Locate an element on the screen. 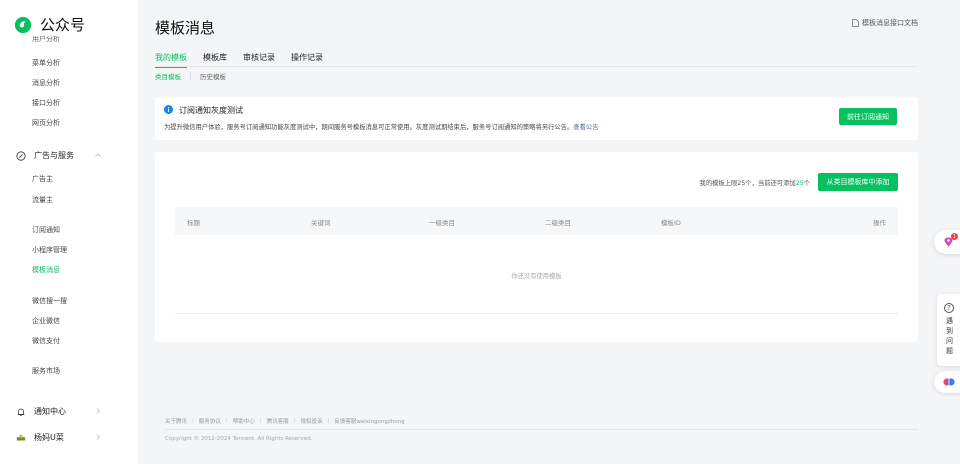  table-bottom-divider is located at coordinates (536, 313).